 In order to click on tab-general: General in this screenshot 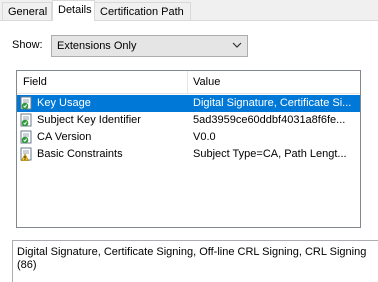, I will do `click(27, 11)`.